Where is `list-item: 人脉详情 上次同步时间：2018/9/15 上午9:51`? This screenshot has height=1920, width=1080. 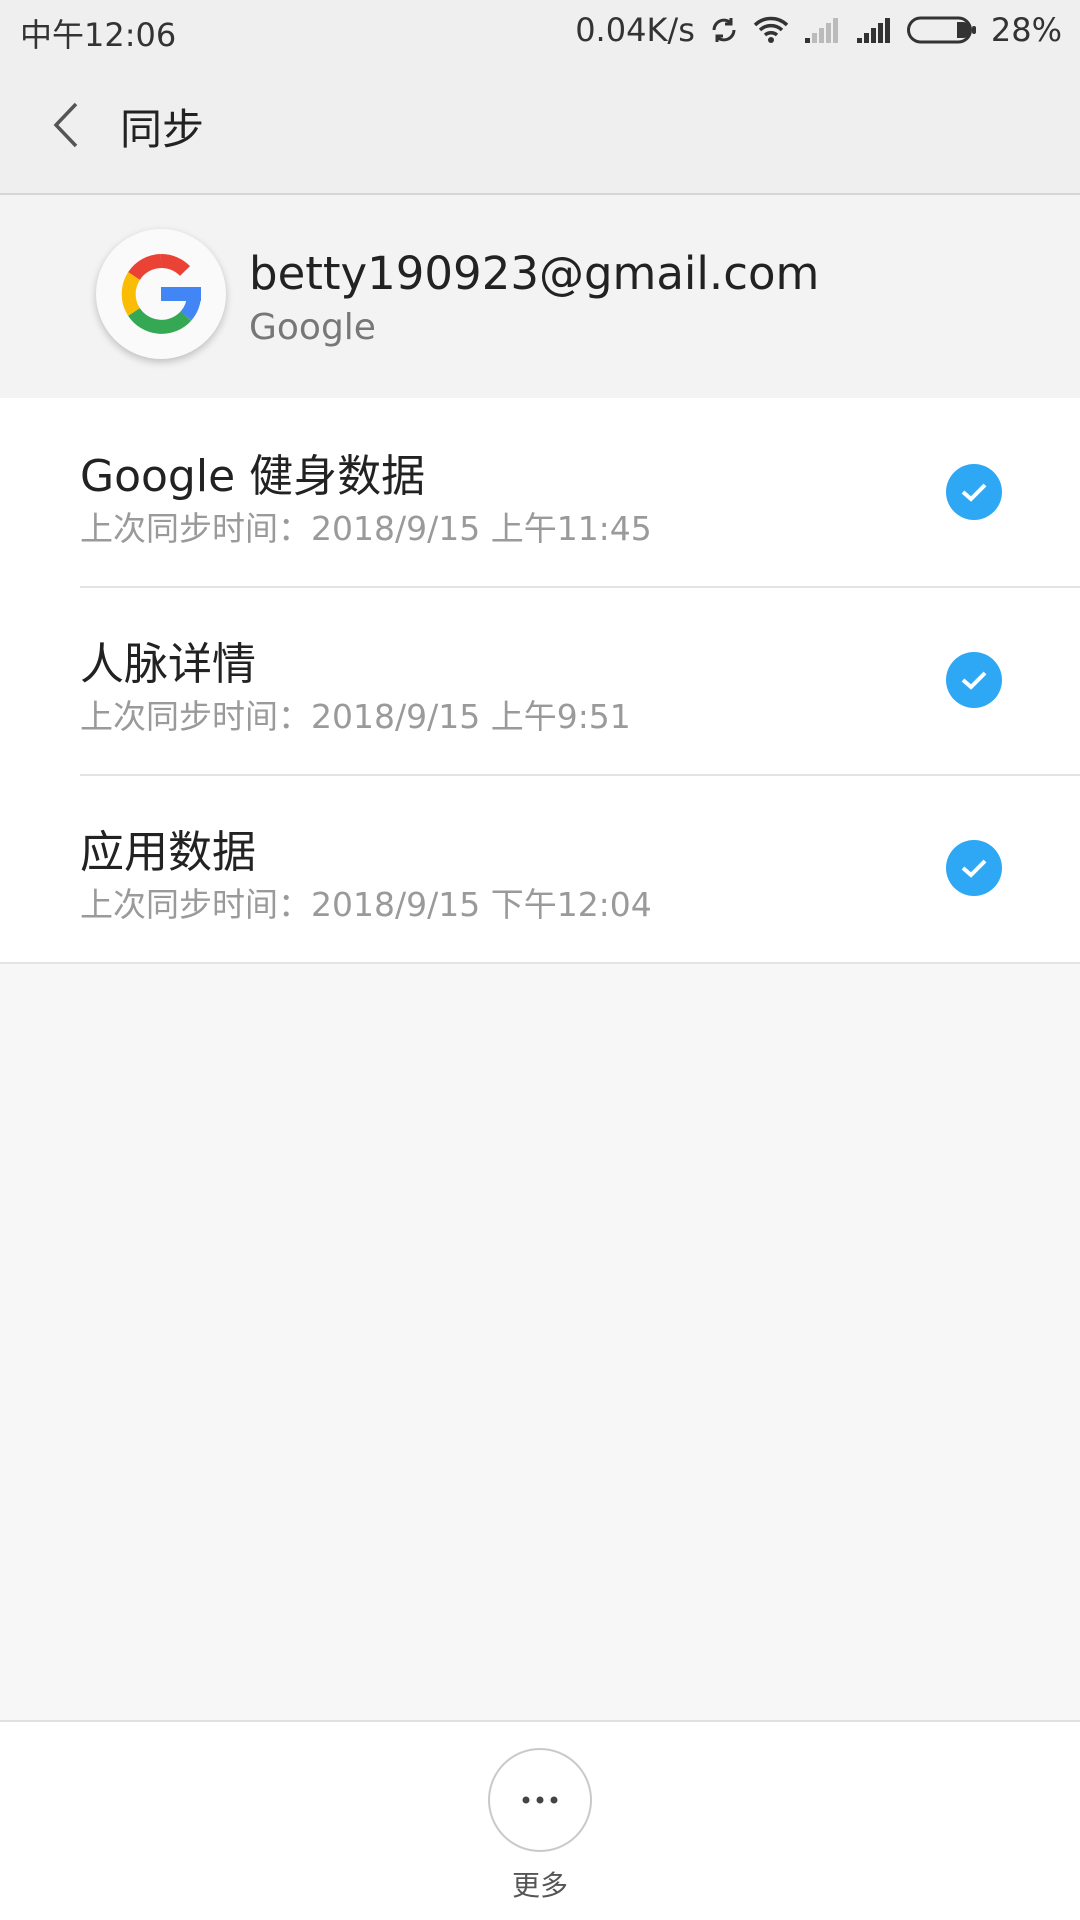
list-item: 人脉详情 上次同步时间：2018/9/15 上午9:51 is located at coordinates (540, 680).